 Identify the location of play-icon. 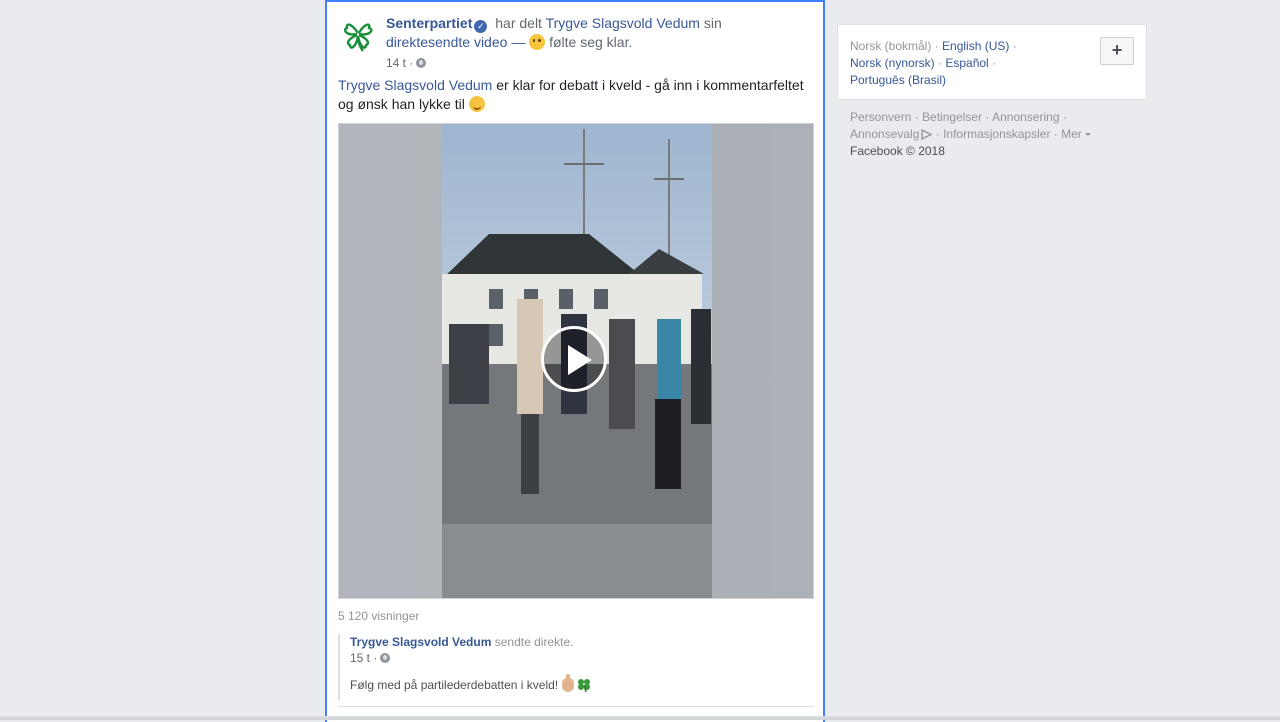
(574, 359).